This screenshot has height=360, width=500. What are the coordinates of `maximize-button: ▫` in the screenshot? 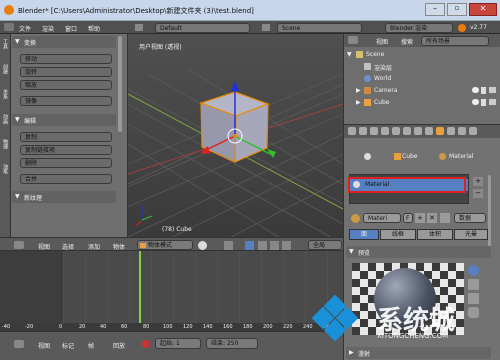 It's located at (457, 9).